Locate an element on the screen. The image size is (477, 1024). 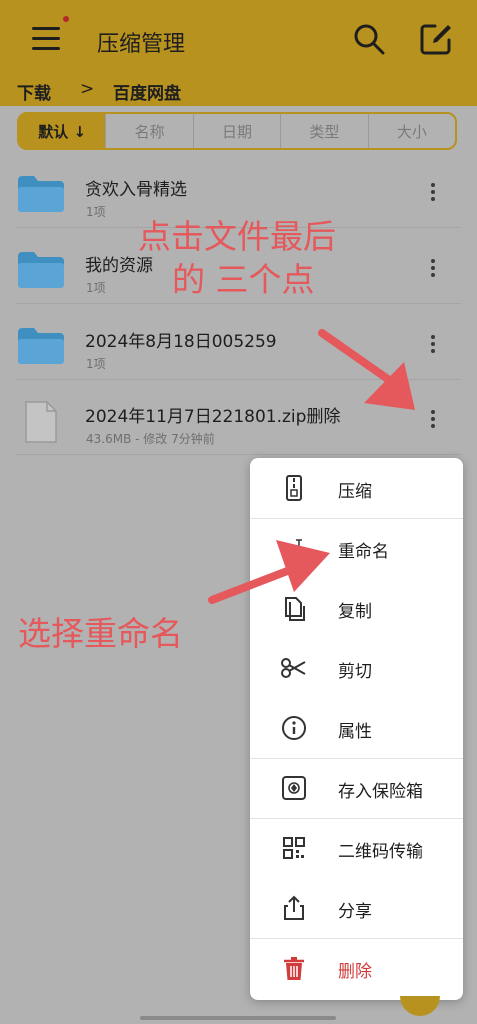
sort-tab-size: 大小 is located at coordinates (412, 131).